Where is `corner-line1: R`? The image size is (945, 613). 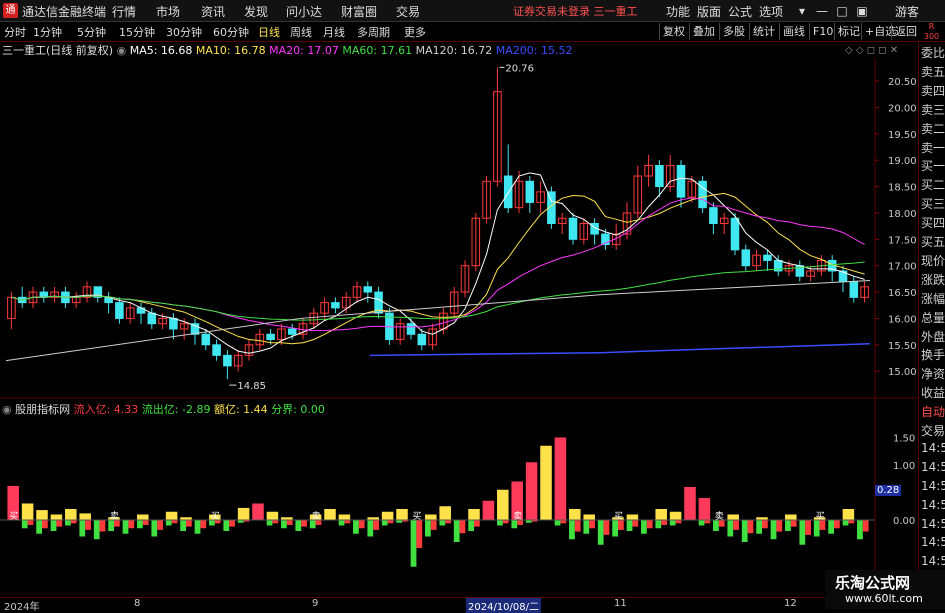 corner-line1: R is located at coordinates (931, 26).